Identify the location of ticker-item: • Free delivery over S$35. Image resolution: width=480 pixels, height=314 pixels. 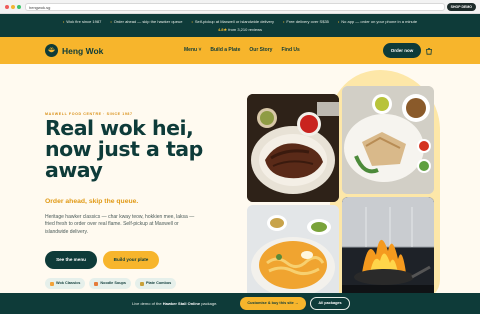
(306, 21).